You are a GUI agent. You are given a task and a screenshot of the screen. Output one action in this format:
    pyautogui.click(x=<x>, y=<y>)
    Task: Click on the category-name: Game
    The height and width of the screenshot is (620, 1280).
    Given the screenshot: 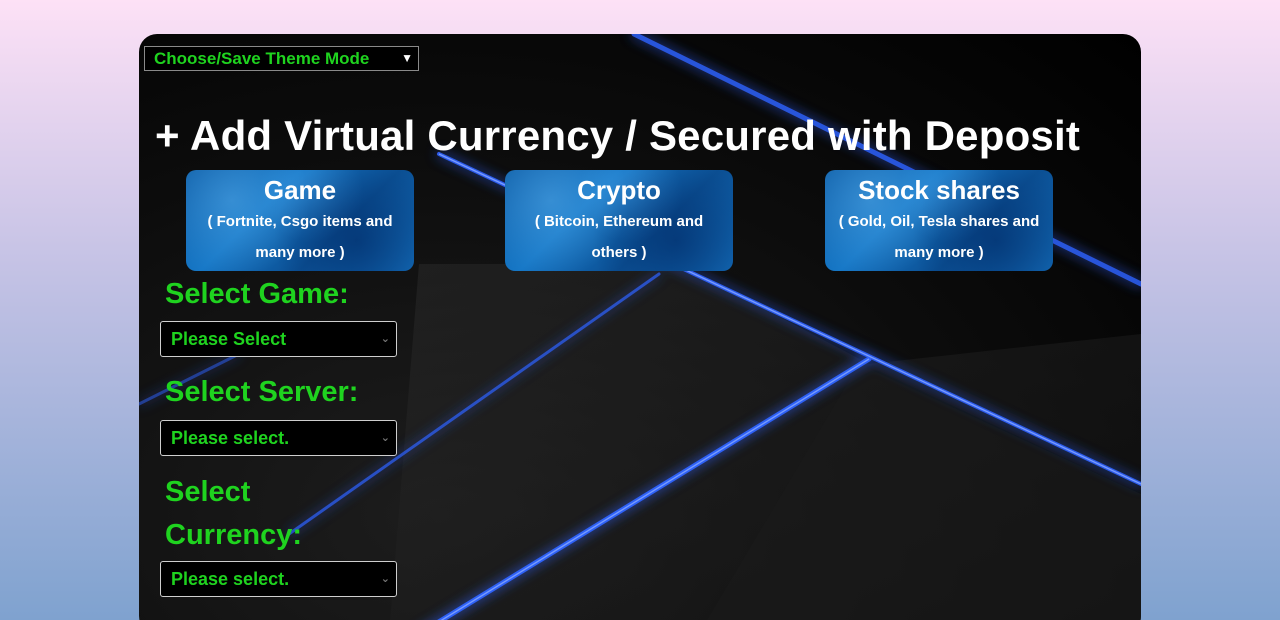 What is the action you would take?
    pyautogui.click(x=300, y=190)
    